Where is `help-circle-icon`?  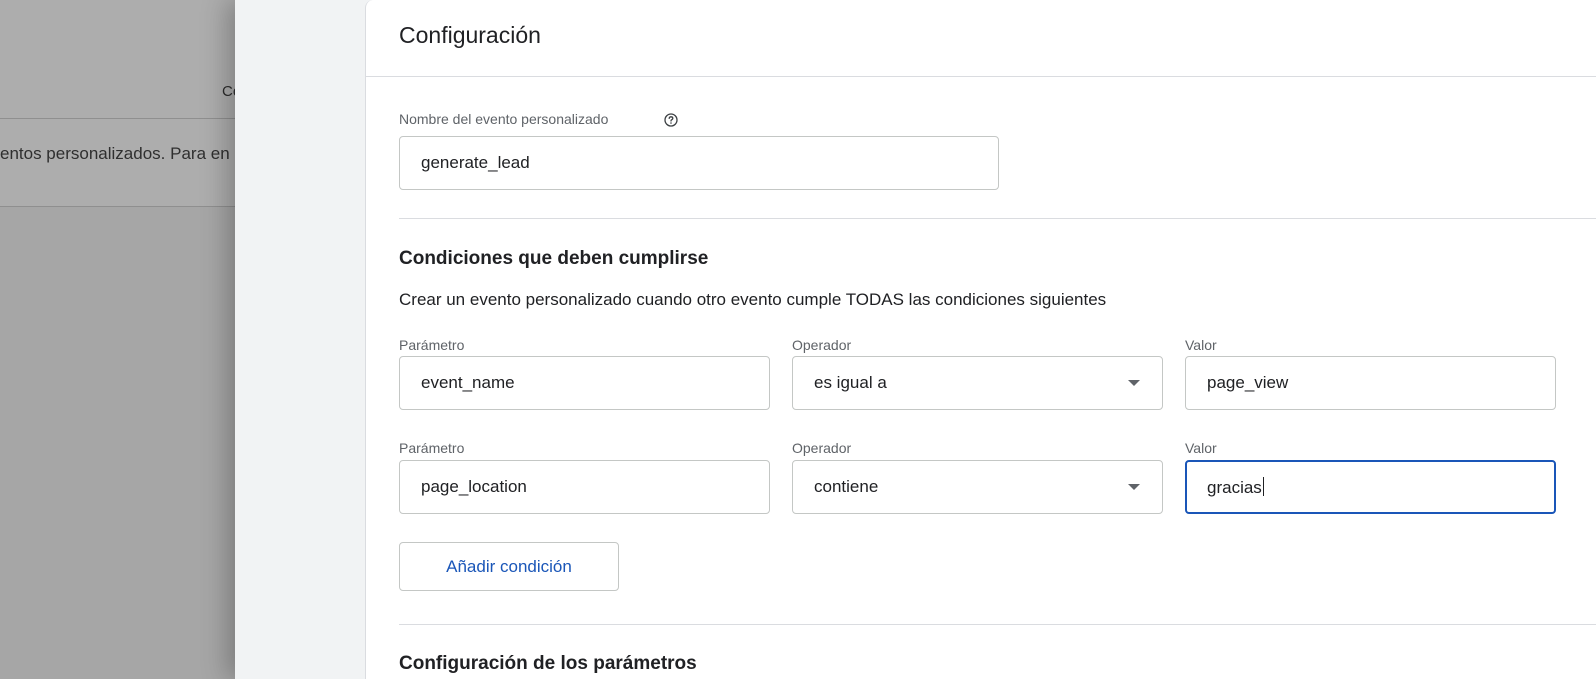 help-circle-icon is located at coordinates (671, 120).